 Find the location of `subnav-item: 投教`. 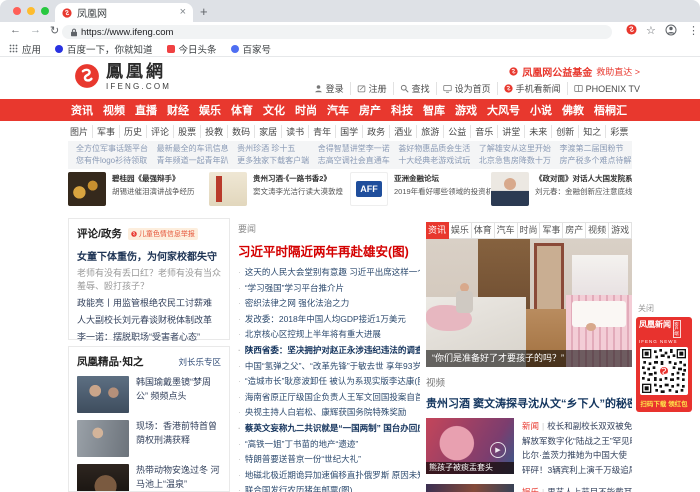

subnav-item: 投教 is located at coordinates (215, 131).